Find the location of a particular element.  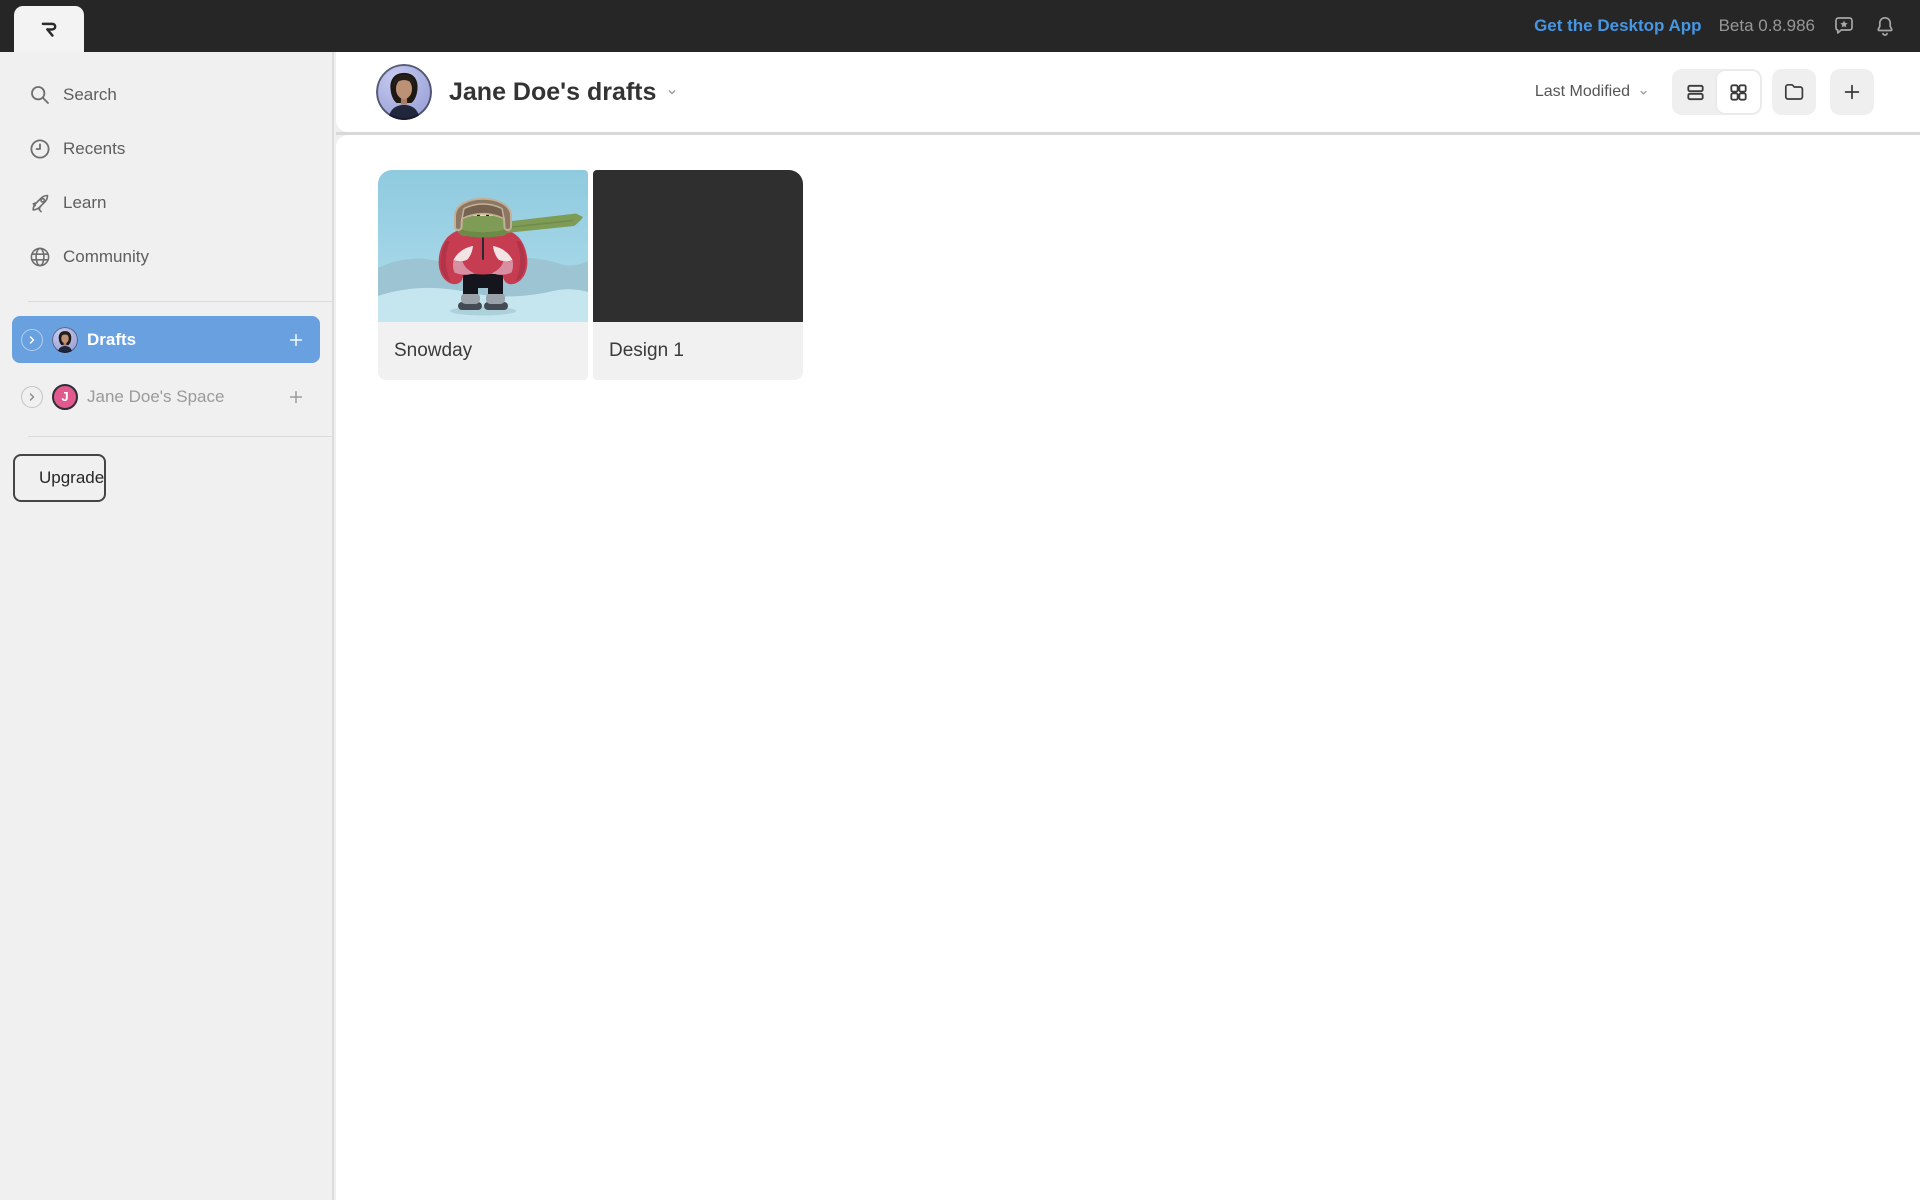

space-initial-avatar: J is located at coordinates (65, 396).